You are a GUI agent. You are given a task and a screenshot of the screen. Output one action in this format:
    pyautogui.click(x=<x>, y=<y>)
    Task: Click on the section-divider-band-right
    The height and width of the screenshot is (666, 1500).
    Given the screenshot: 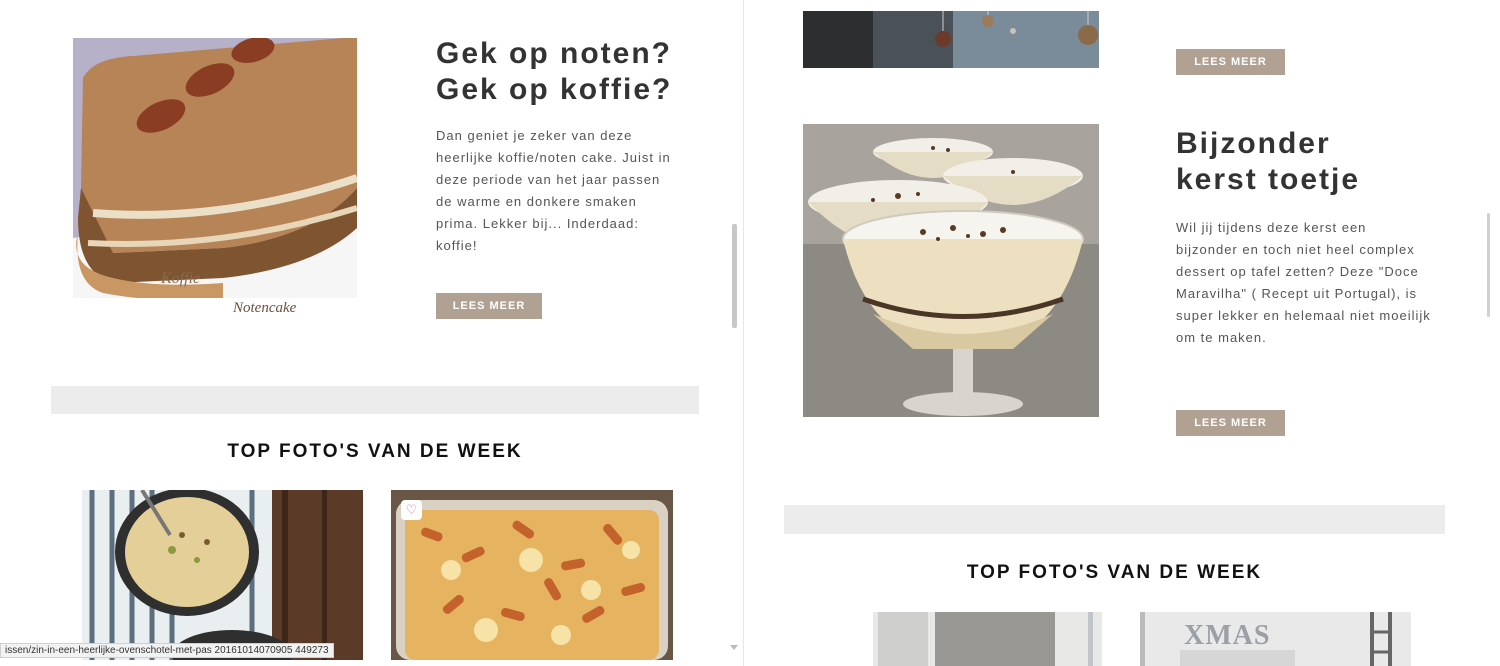 What is the action you would take?
    pyautogui.click(x=1114, y=519)
    